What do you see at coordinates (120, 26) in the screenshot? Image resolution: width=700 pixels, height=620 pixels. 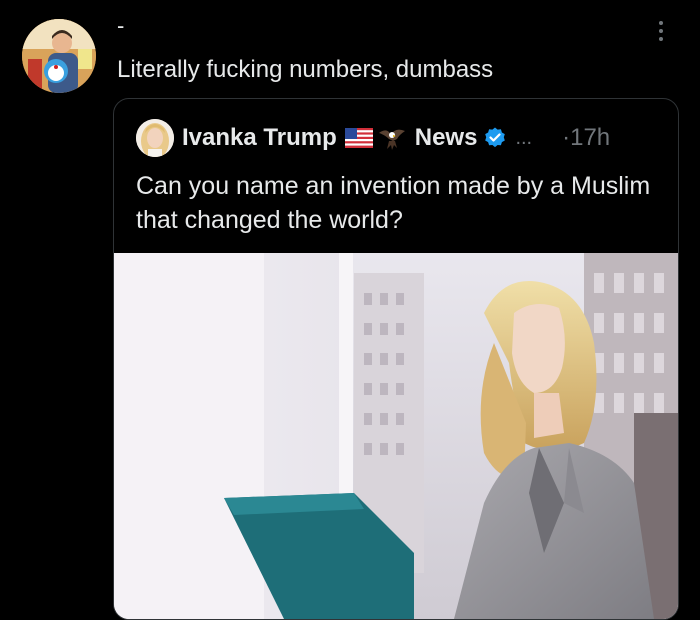 I see `post-username: -` at bounding box center [120, 26].